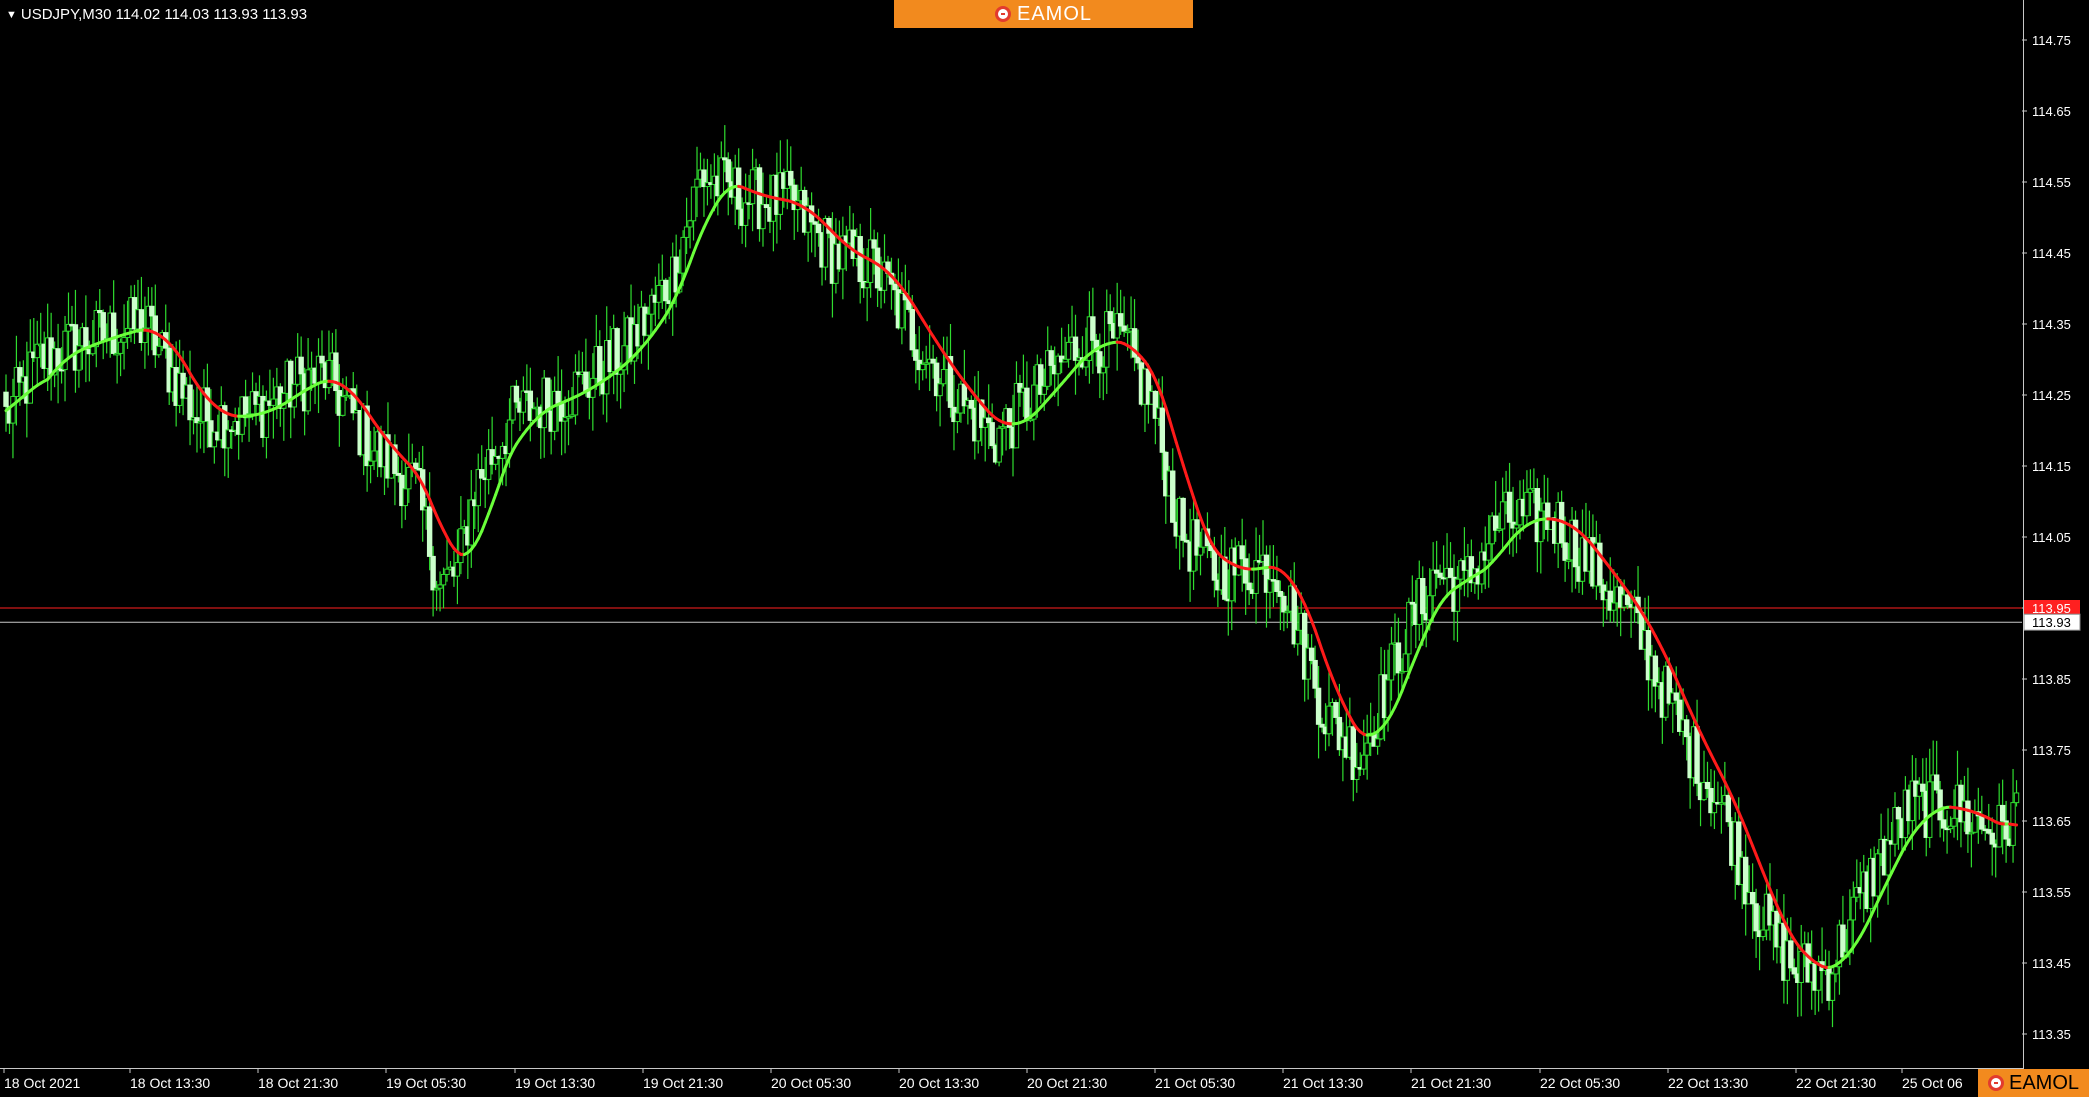 The height and width of the screenshot is (1097, 2089). What do you see at coordinates (2051, 622) in the screenshot?
I see `current-price-tag-label: 113.93` at bounding box center [2051, 622].